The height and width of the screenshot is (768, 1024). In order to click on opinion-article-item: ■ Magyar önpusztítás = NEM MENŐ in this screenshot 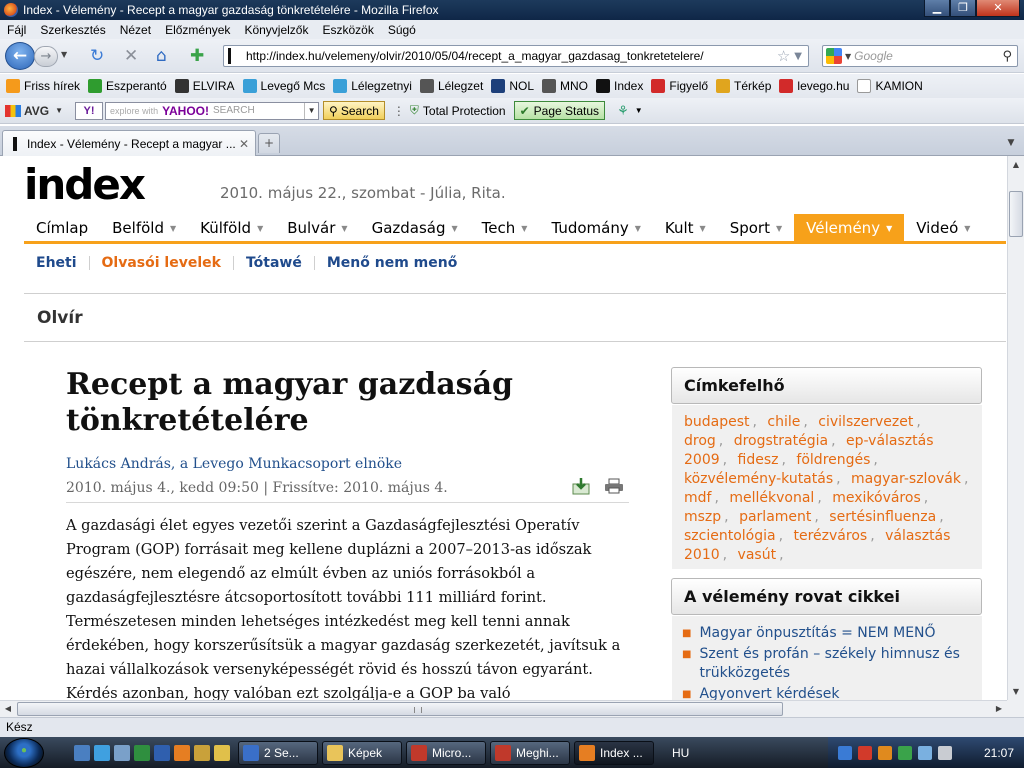, I will do `click(827, 633)`.